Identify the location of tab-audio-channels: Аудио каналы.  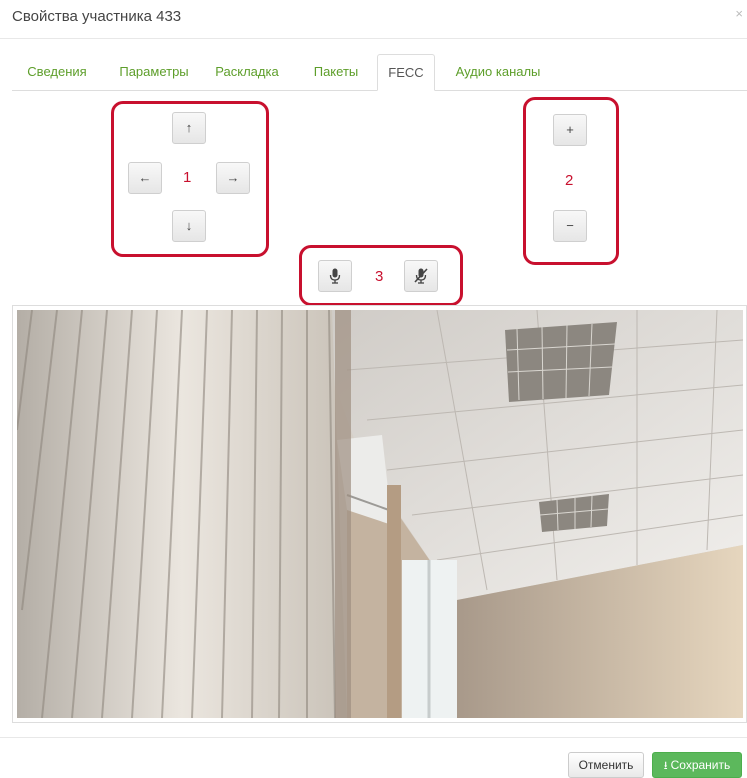
(498, 72).